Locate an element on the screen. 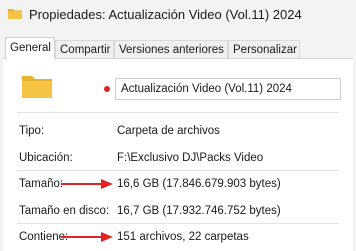 This screenshot has width=356, height=251. red-dot-marker is located at coordinates (107, 89).